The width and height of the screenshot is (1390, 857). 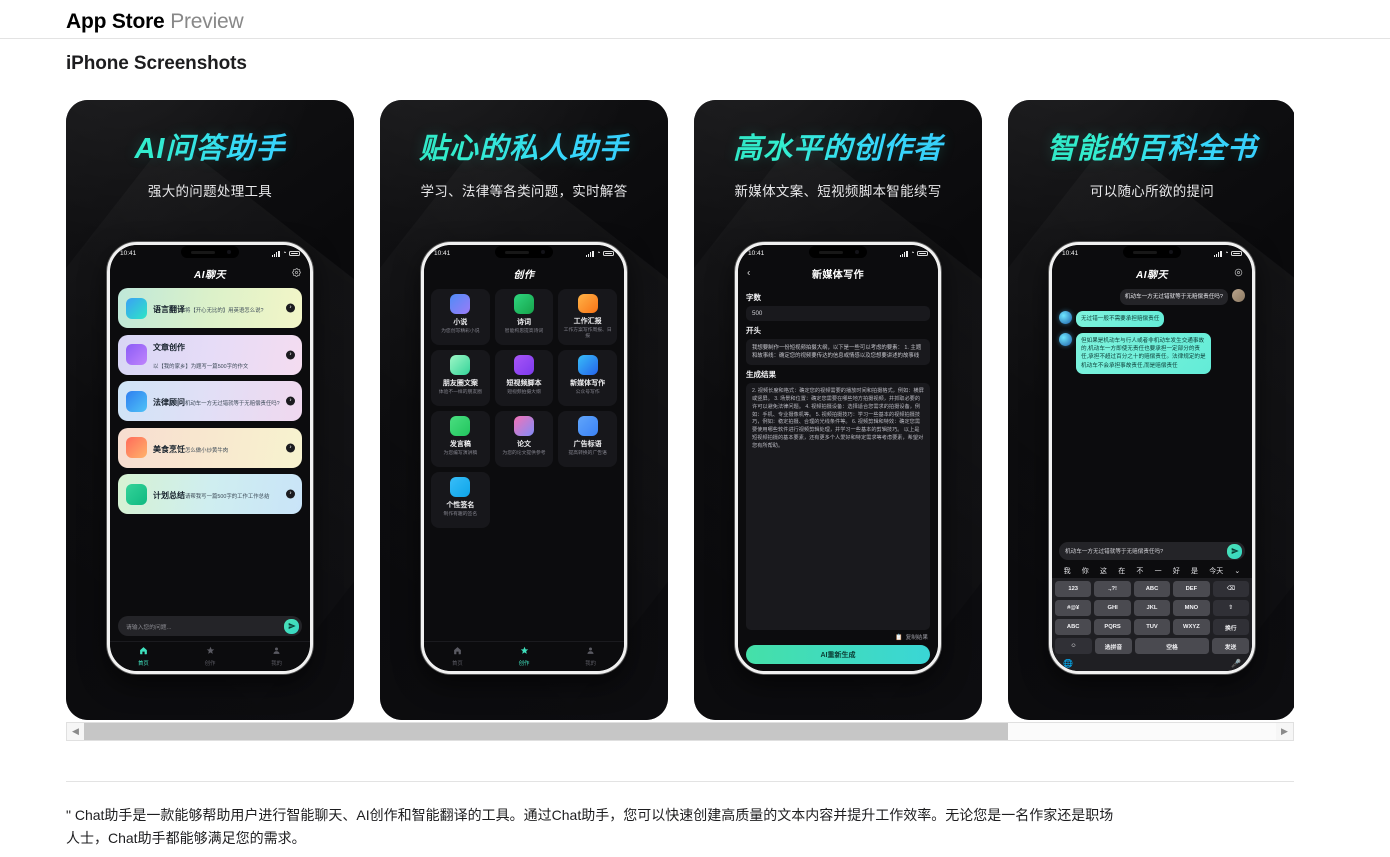 I want to click on creation-grid-cell: 工作汇报 工作方案写作周报、日报, so click(x=587, y=317).